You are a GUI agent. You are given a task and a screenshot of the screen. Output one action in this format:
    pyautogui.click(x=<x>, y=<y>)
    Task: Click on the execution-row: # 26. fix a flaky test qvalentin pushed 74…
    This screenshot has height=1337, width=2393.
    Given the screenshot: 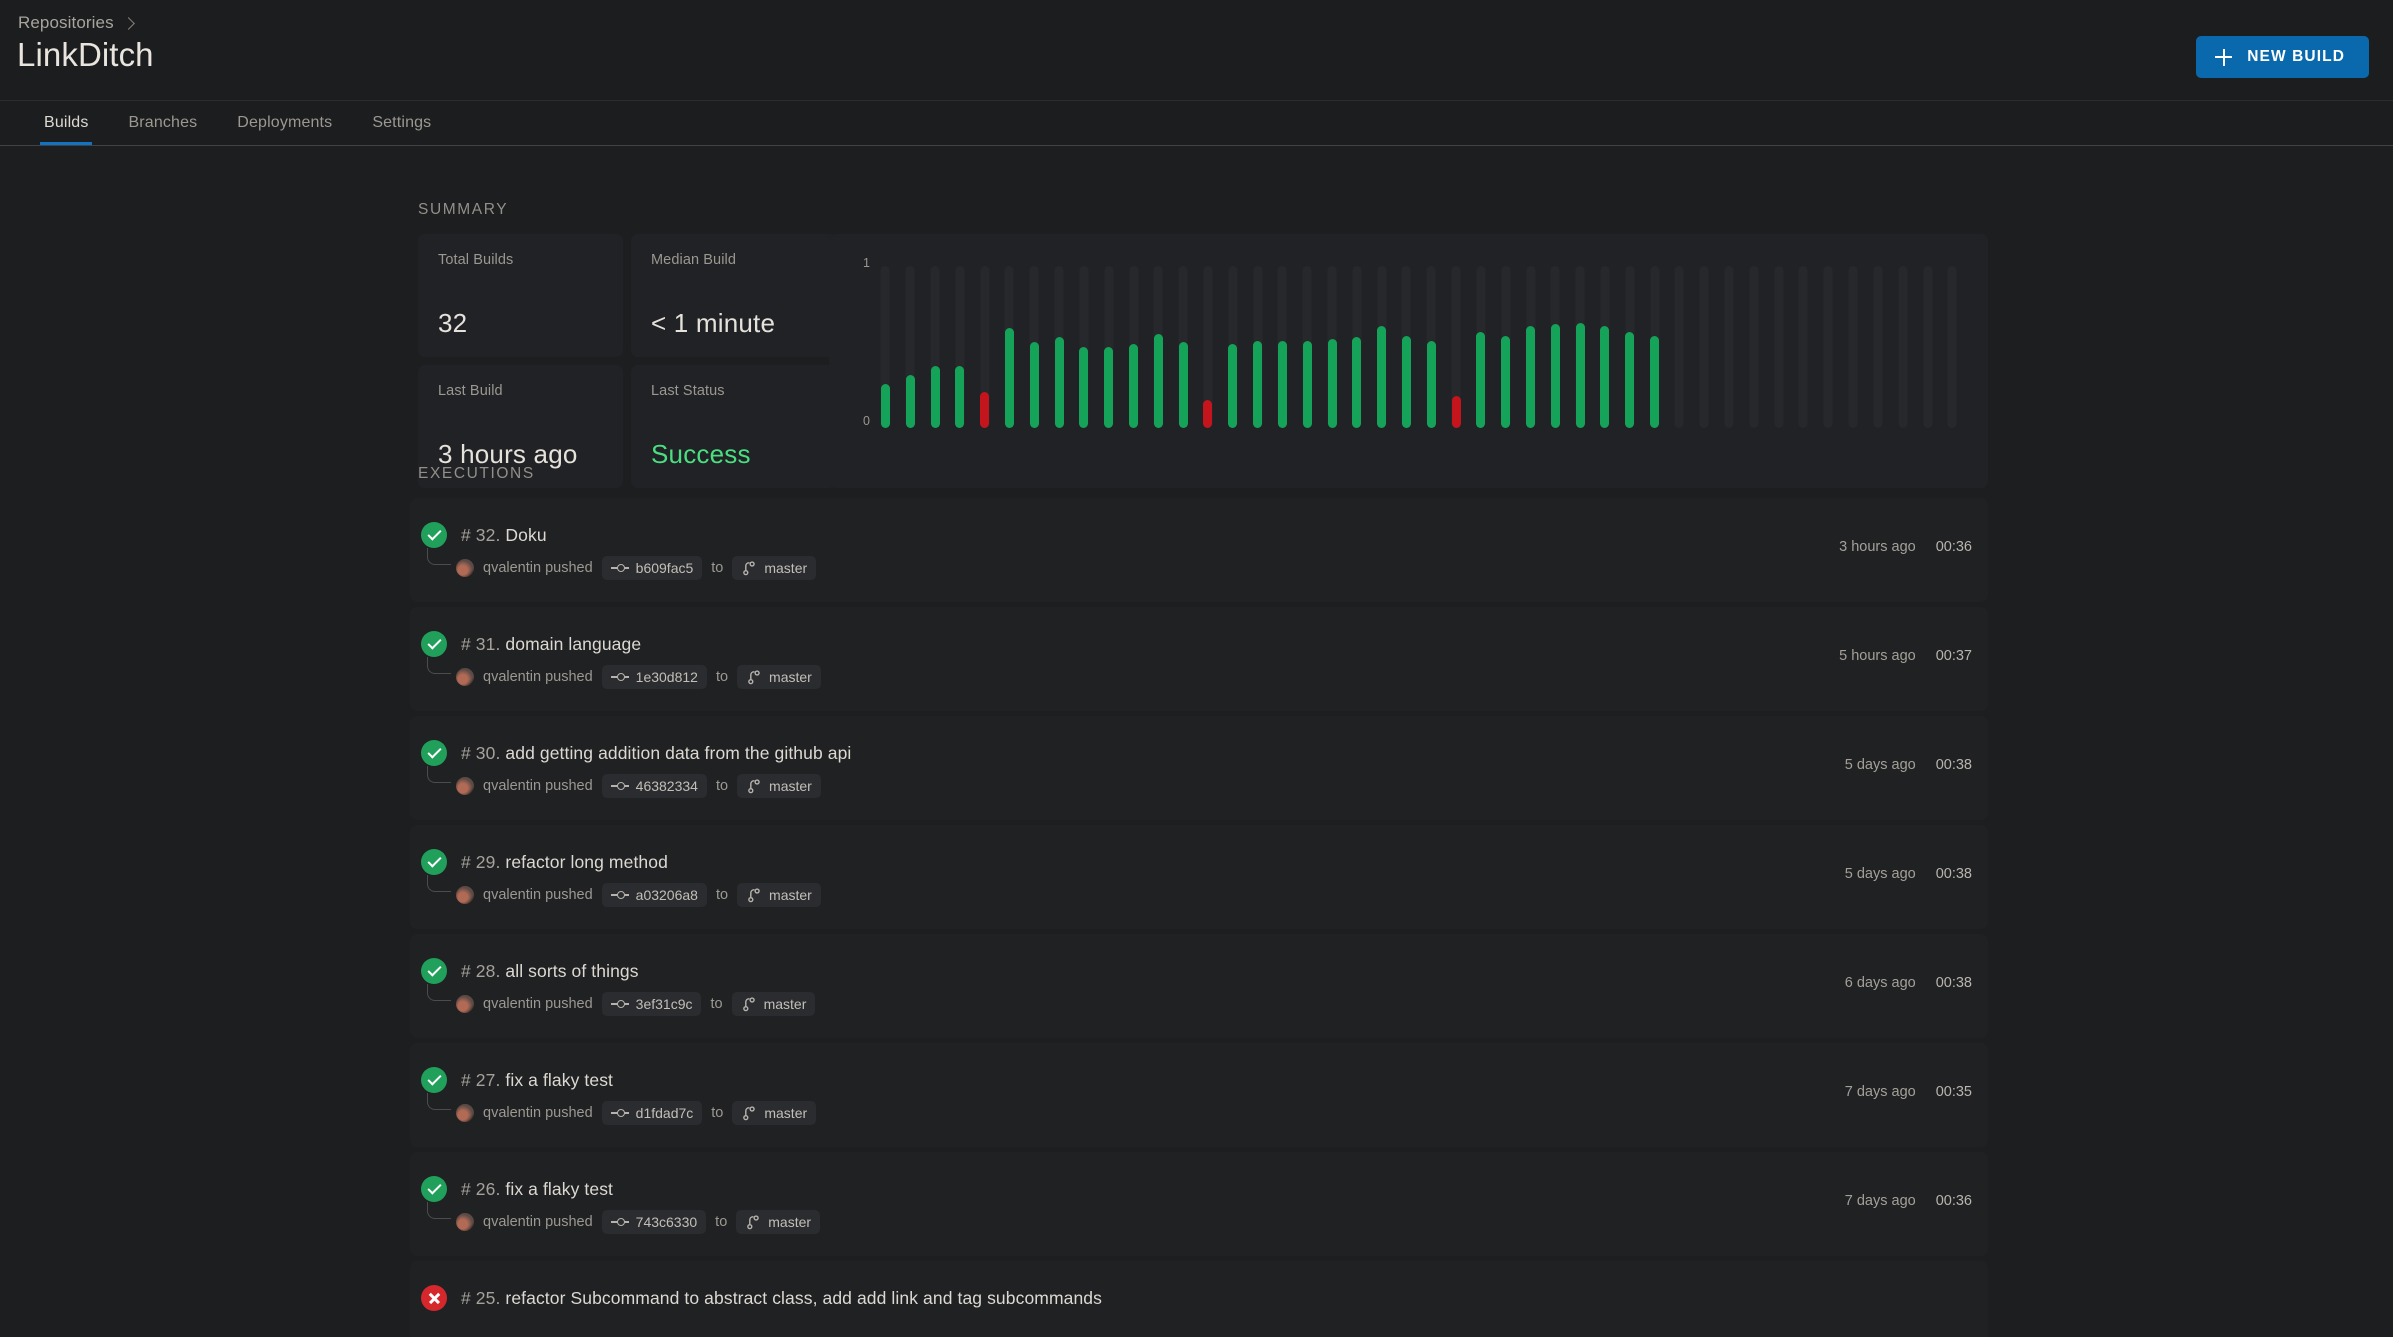 What is the action you would take?
    pyautogui.click(x=1199, y=1204)
    